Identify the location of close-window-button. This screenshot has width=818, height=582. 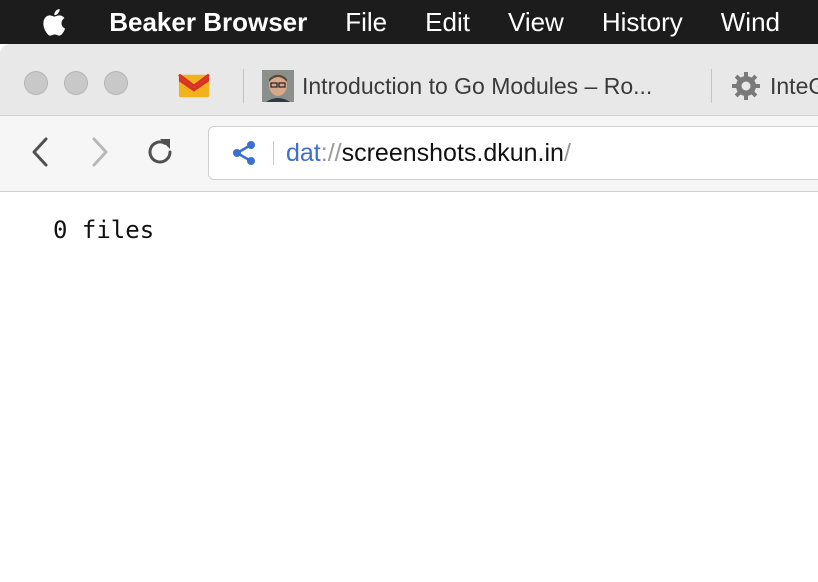
(36, 83).